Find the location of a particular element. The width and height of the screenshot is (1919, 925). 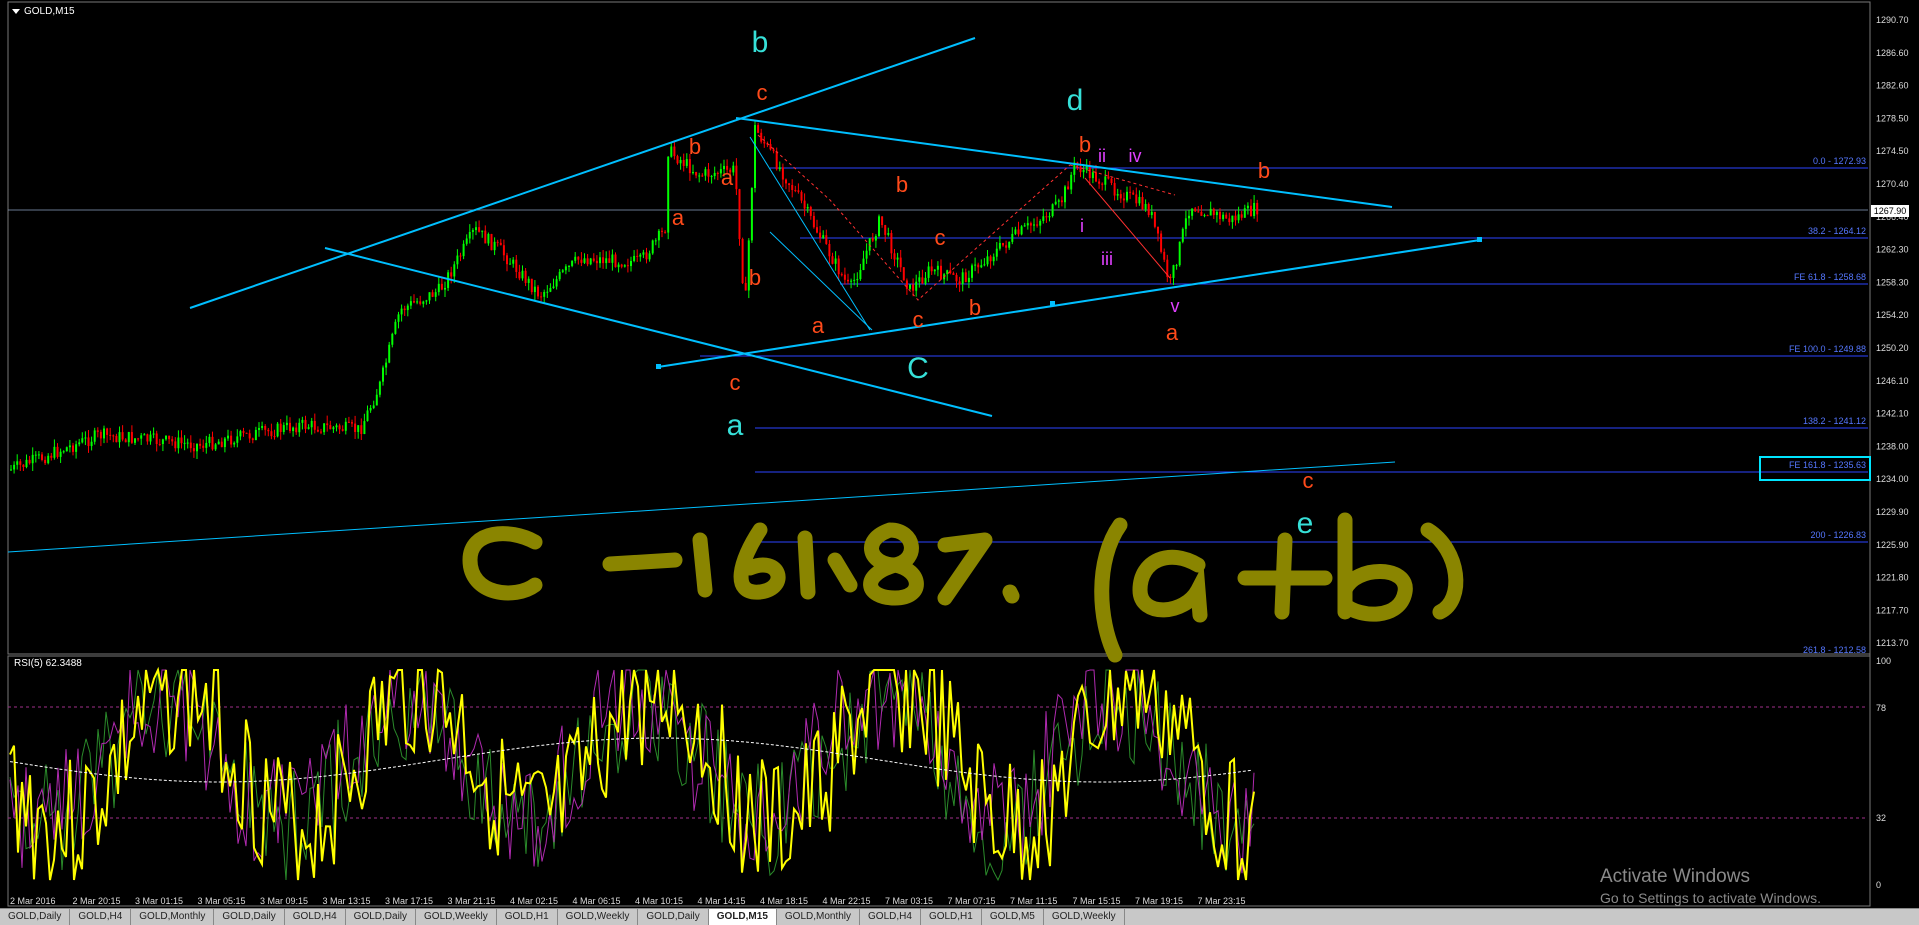

time-tick: 4 Mar 10:15 is located at coordinates (659, 901).